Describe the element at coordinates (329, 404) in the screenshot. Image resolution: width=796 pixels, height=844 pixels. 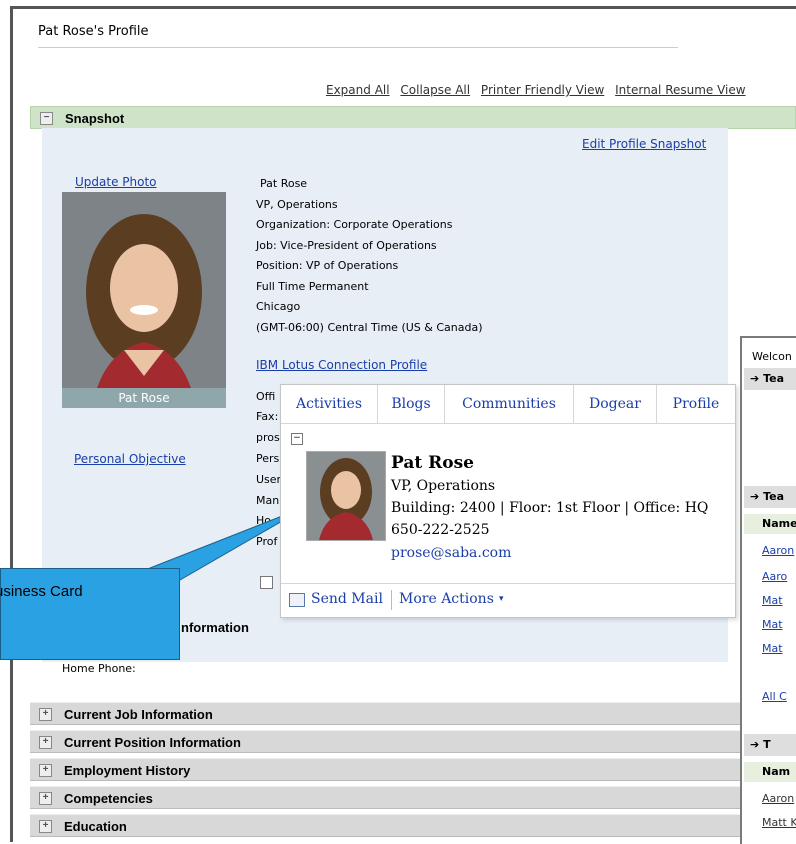
I see `tab-activities: Activities` at that location.